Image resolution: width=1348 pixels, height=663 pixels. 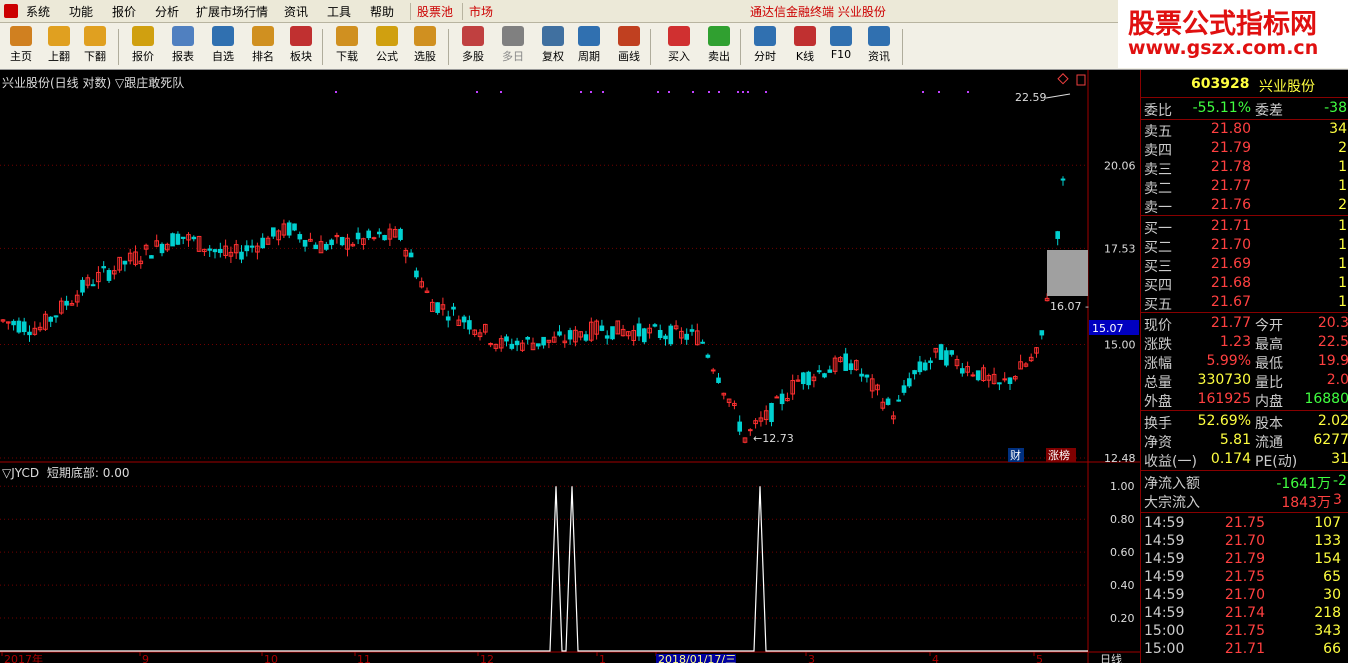 What do you see at coordinates (1332, 361) in the screenshot?
I see `stat-value: 19.9` at bounding box center [1332, 361].